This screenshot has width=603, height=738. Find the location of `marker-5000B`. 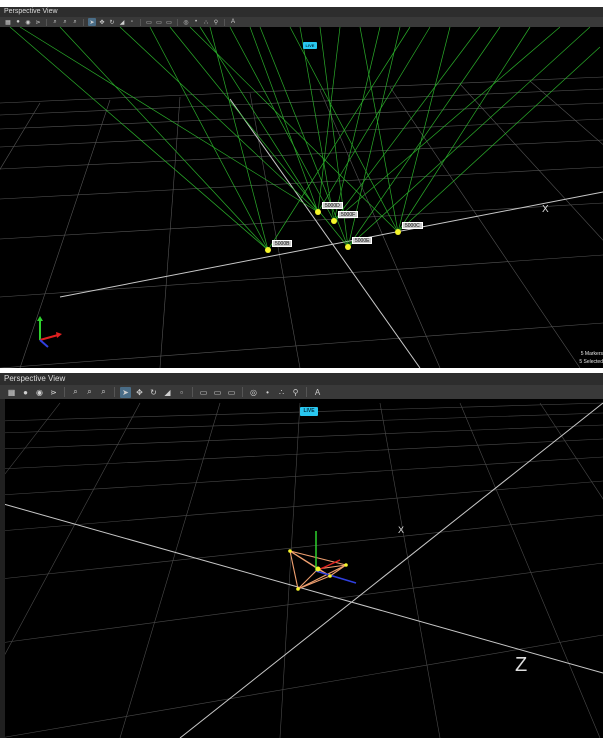

marker-5000B is located at coordinates (268, 250).